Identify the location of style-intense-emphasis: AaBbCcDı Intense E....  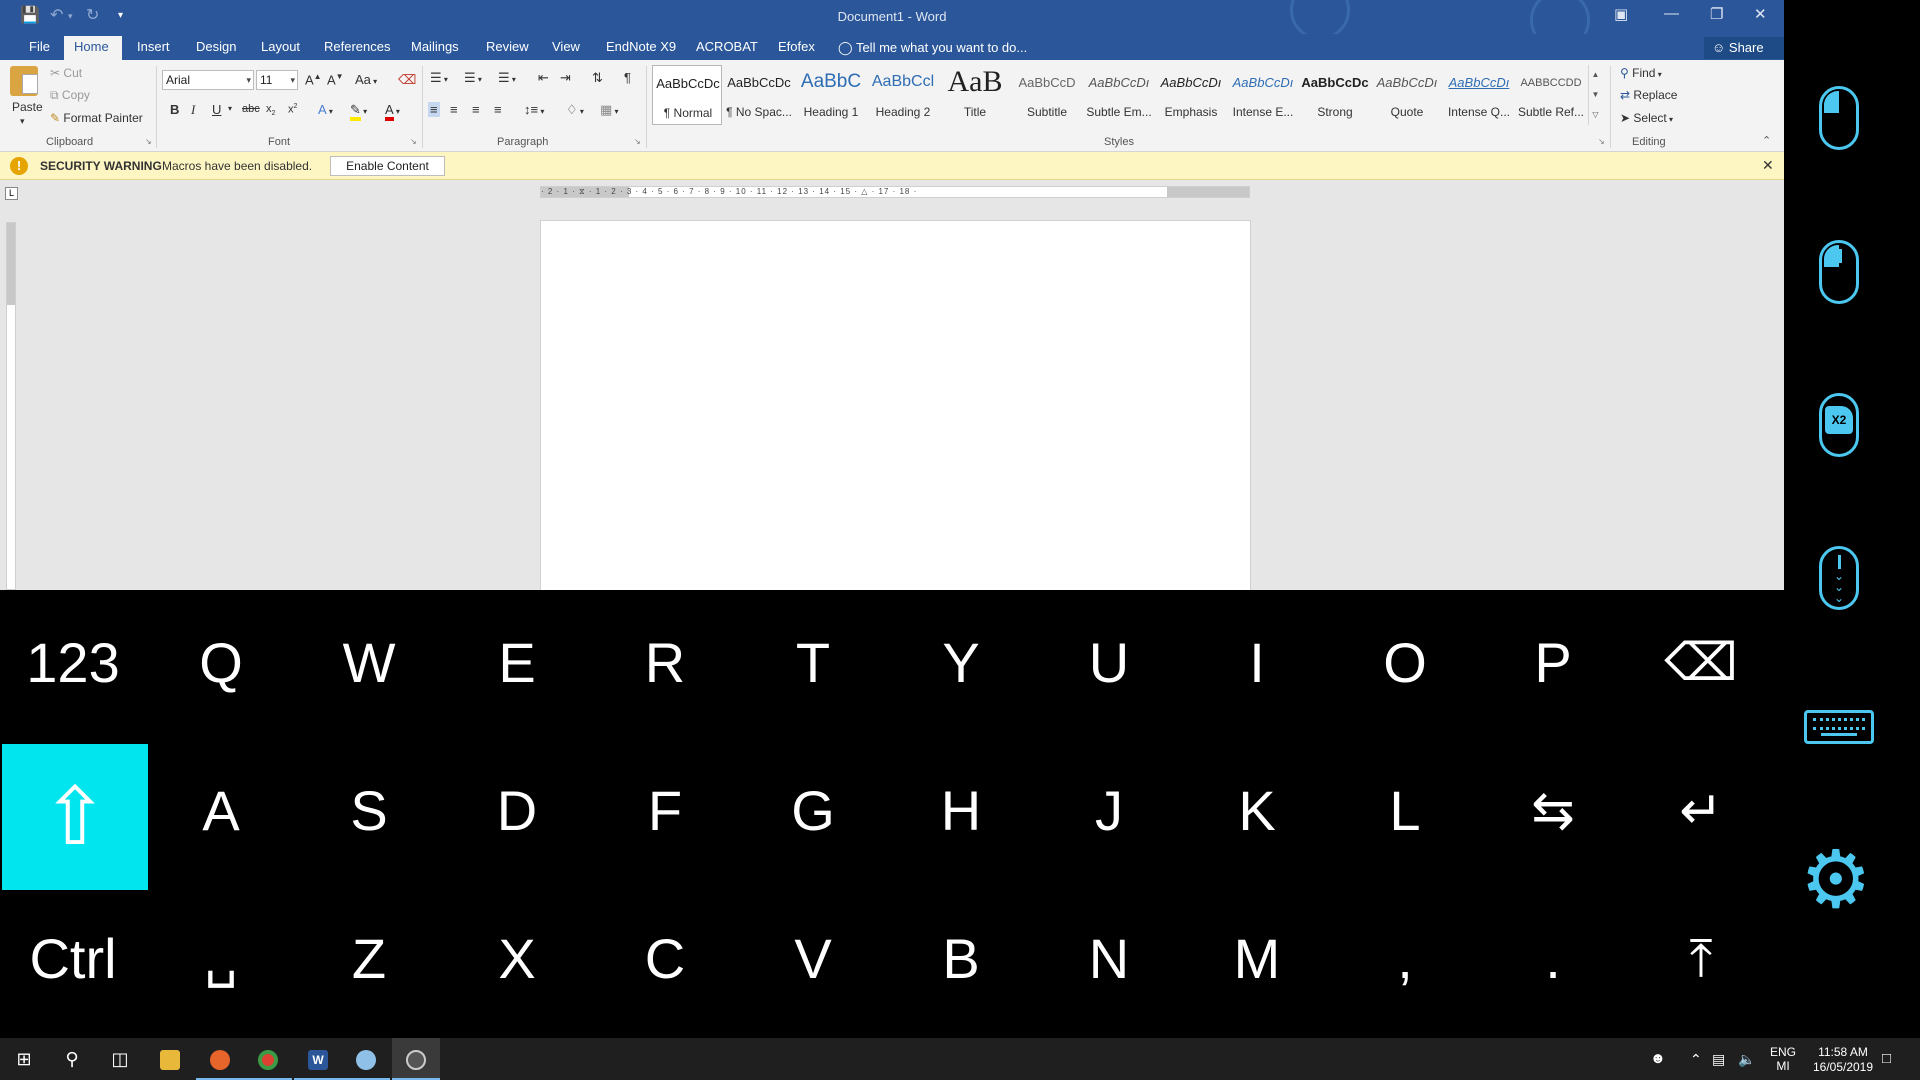
(1263, 95).